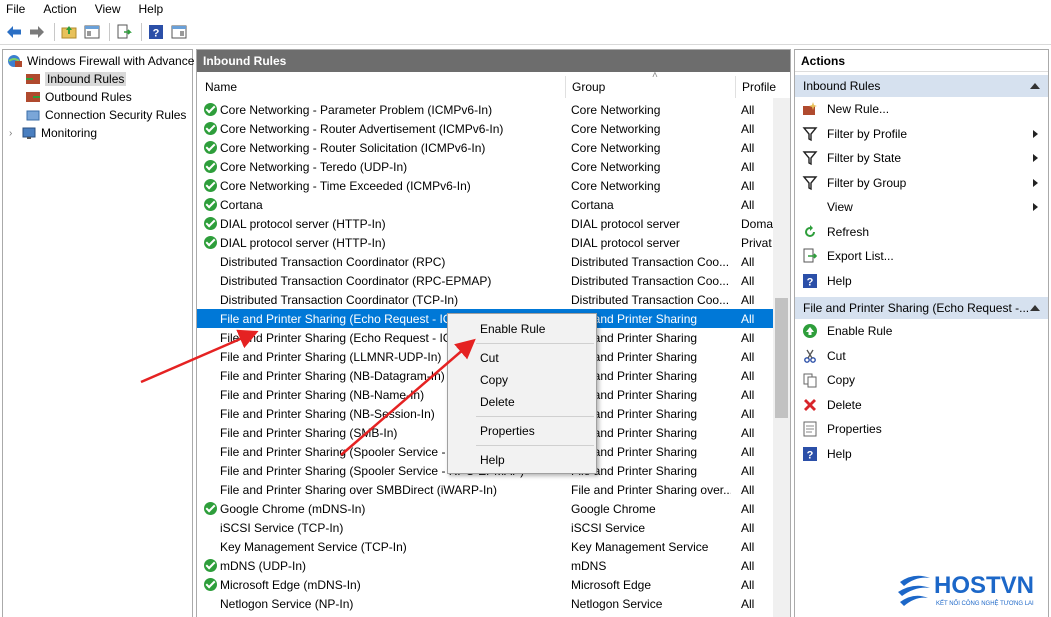 The image size is (1051, 617). Describe the element at coordinates (109, 31) in the screenshot. I see `toolbar-separator` at that location.